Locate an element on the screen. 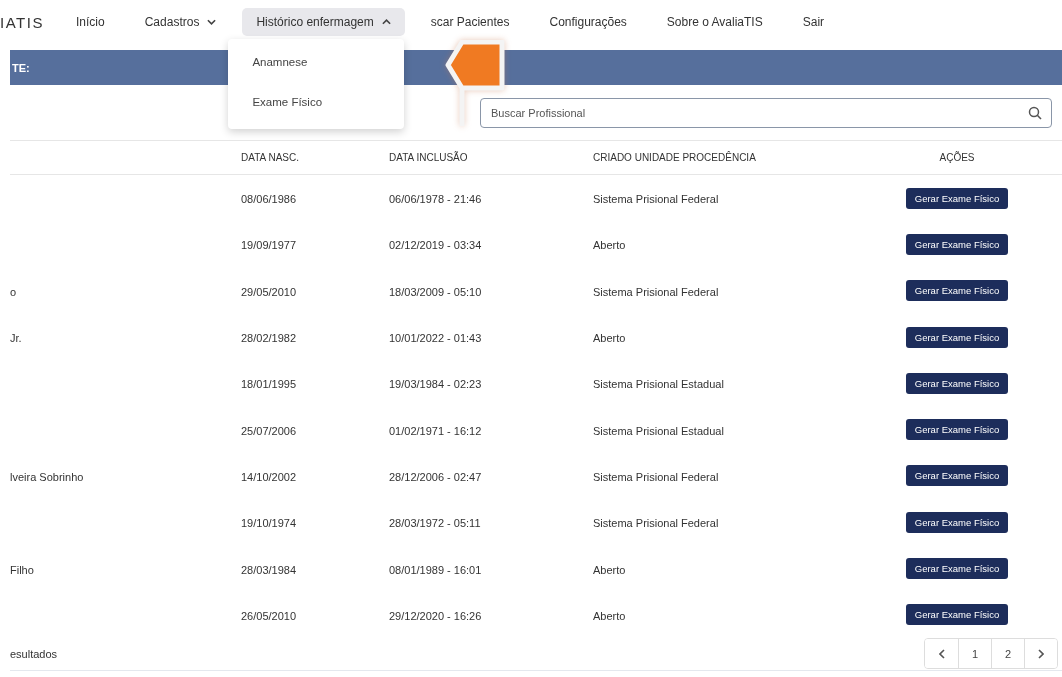  table-cell: 19/10/1974 is located at coordinates (269, 523).